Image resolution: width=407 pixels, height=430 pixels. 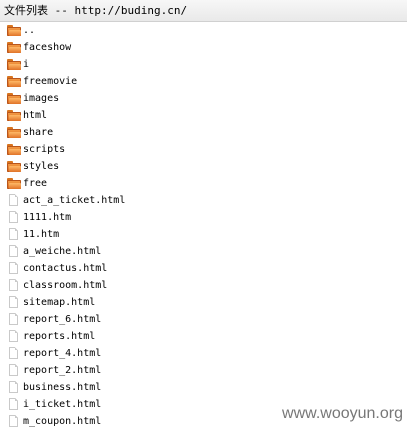 What do you see at coordinates (38, 132) in the screenshot?
I see `entry-name: share` at bounding box center [38, 132].